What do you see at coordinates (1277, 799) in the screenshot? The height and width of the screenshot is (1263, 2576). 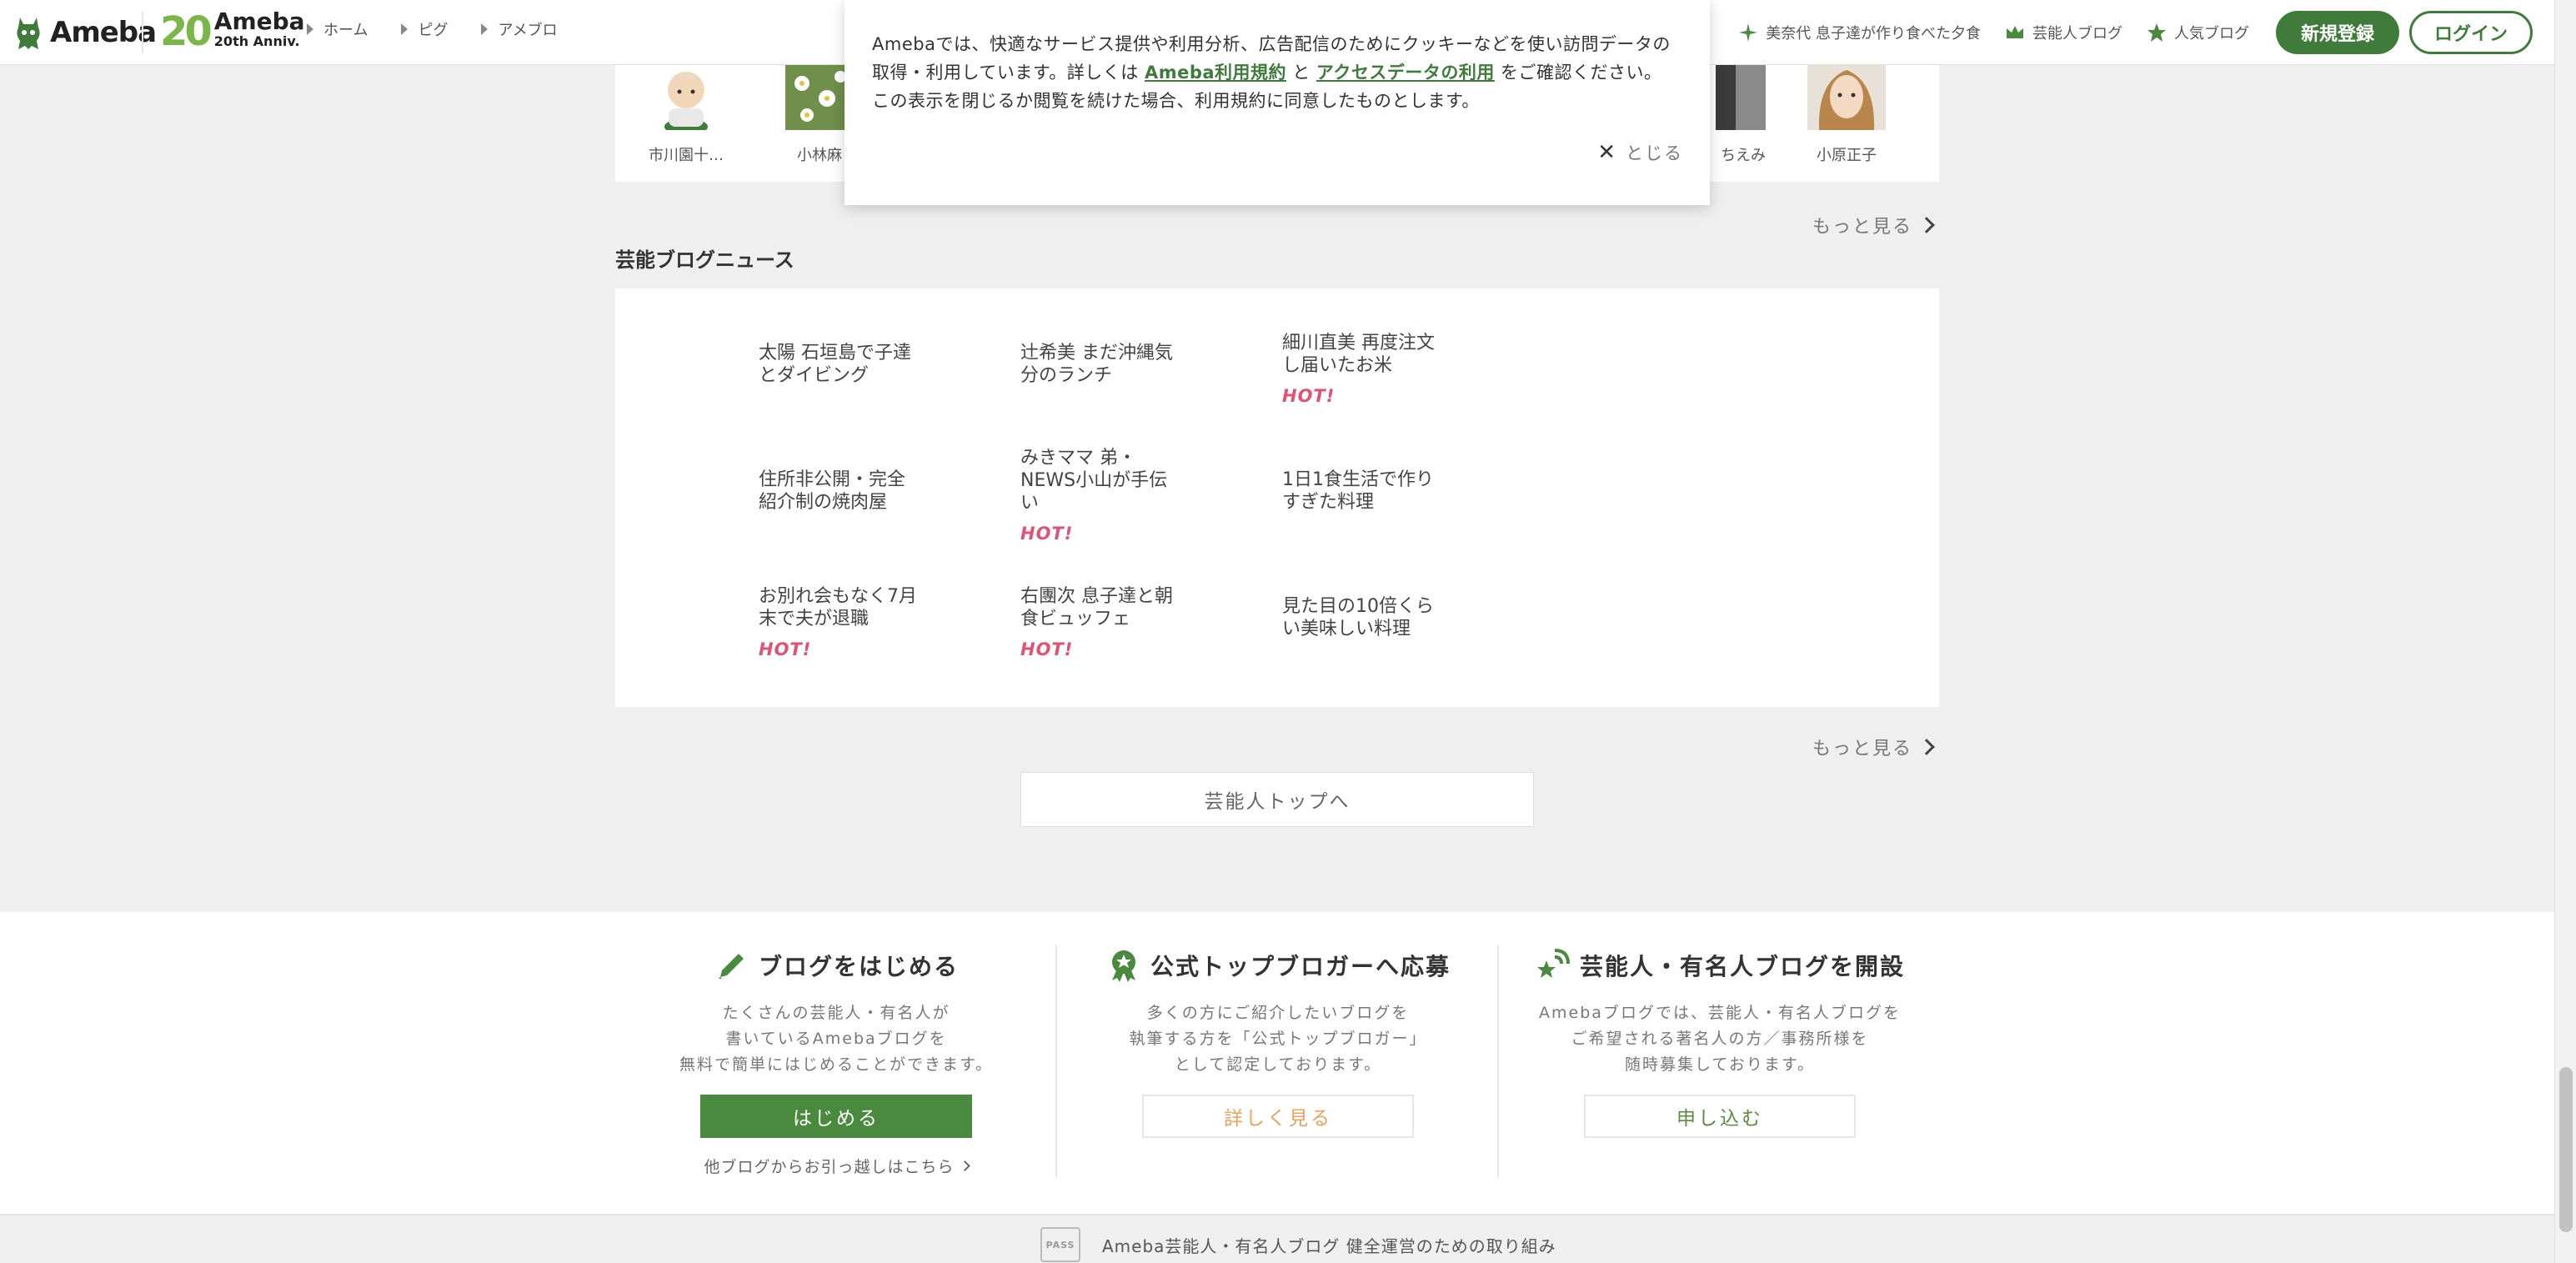 I see `celebrity-top-button: 芸能人トップへ` at bounding box center [1277, 799].